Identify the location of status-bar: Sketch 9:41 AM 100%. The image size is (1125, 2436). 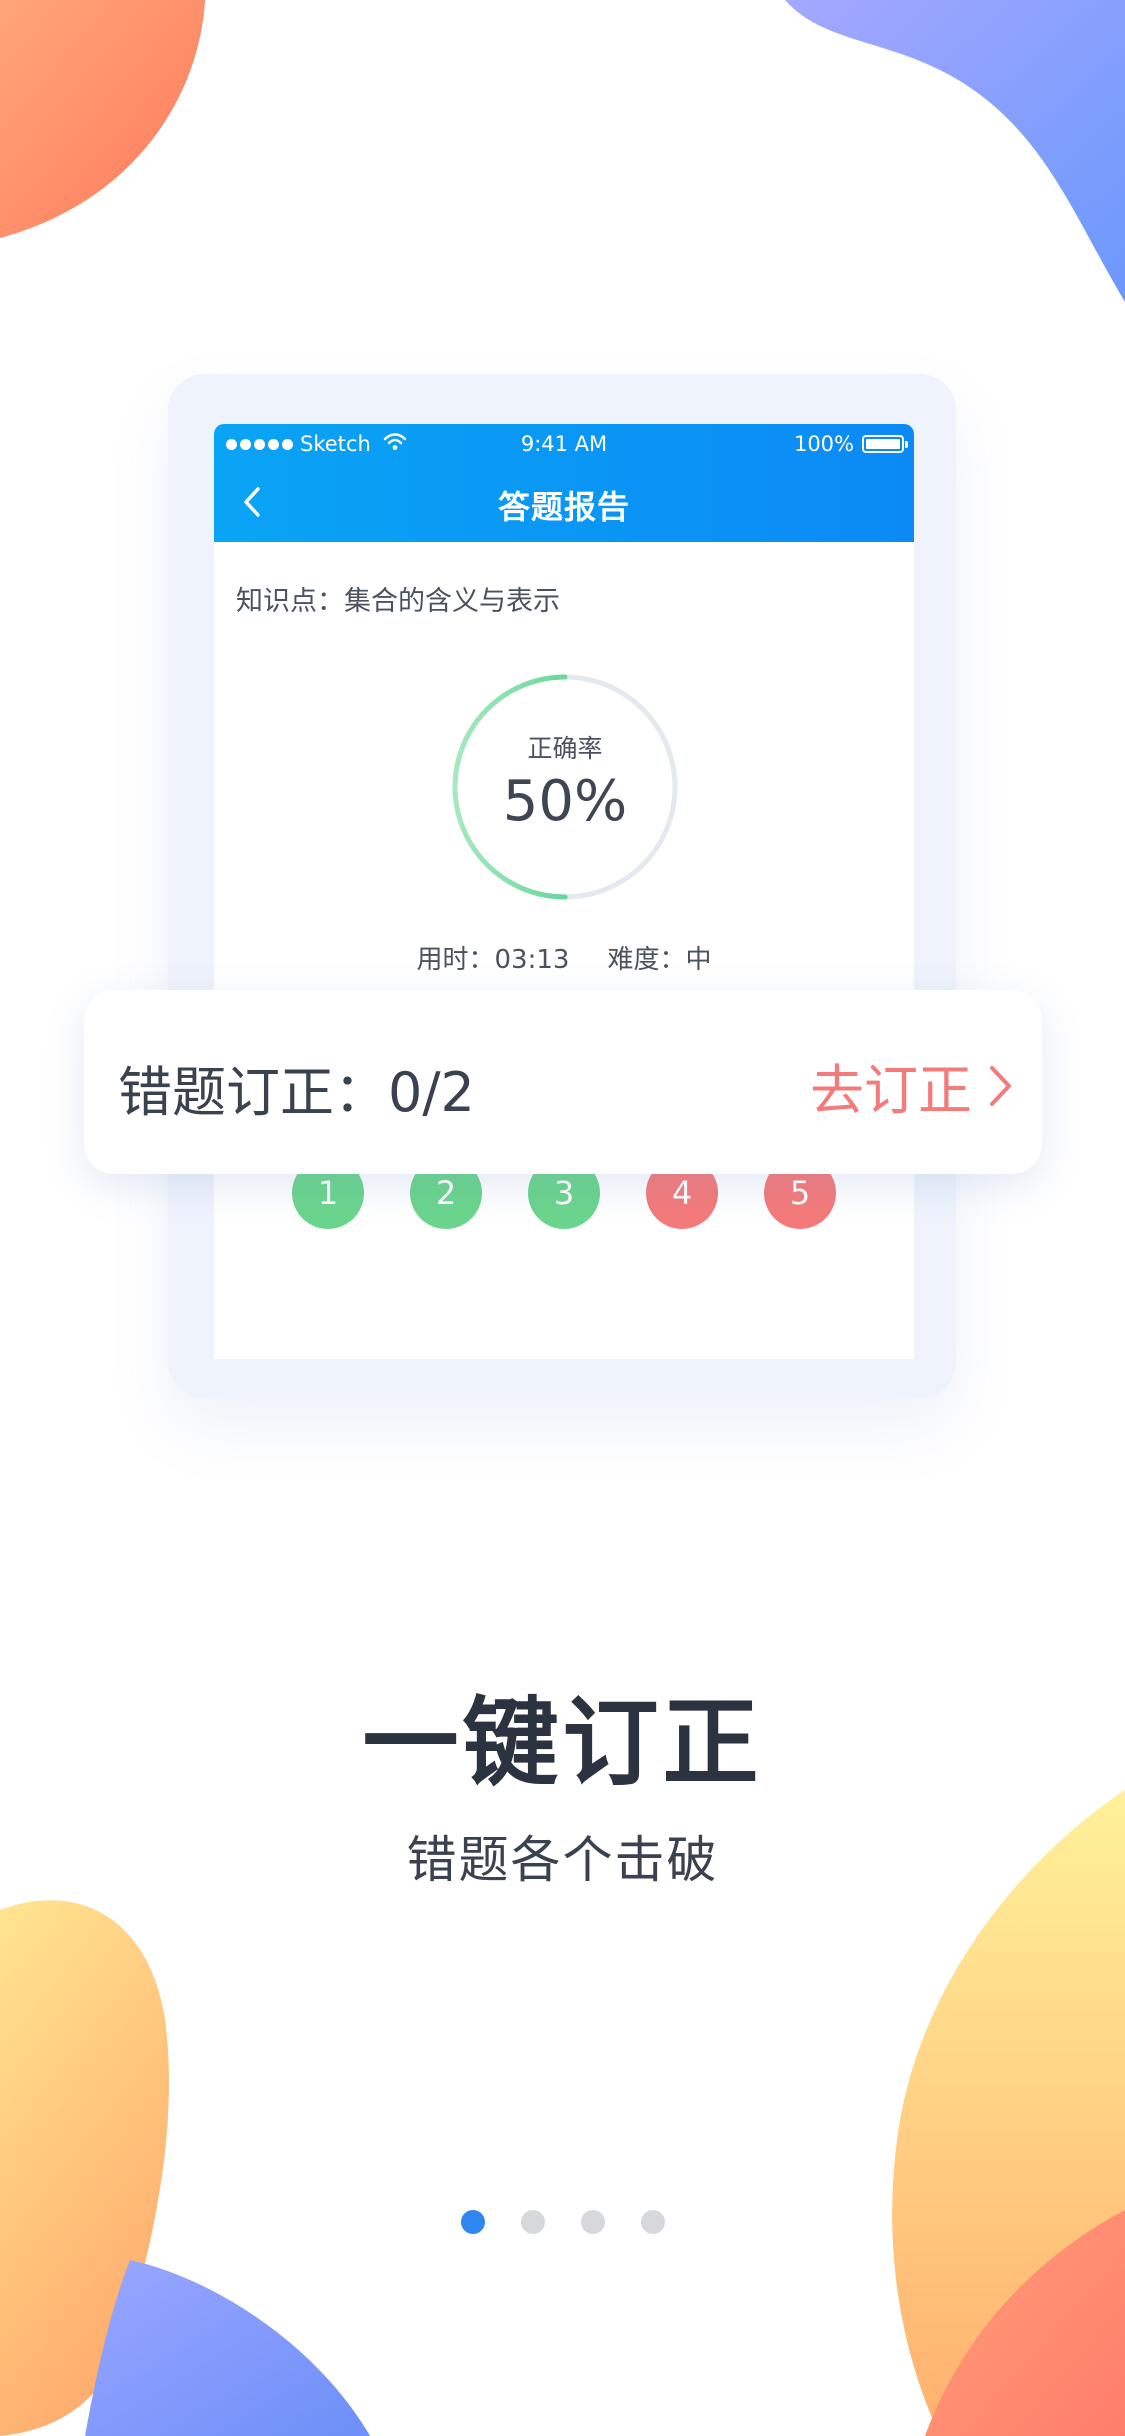
(564, 444).